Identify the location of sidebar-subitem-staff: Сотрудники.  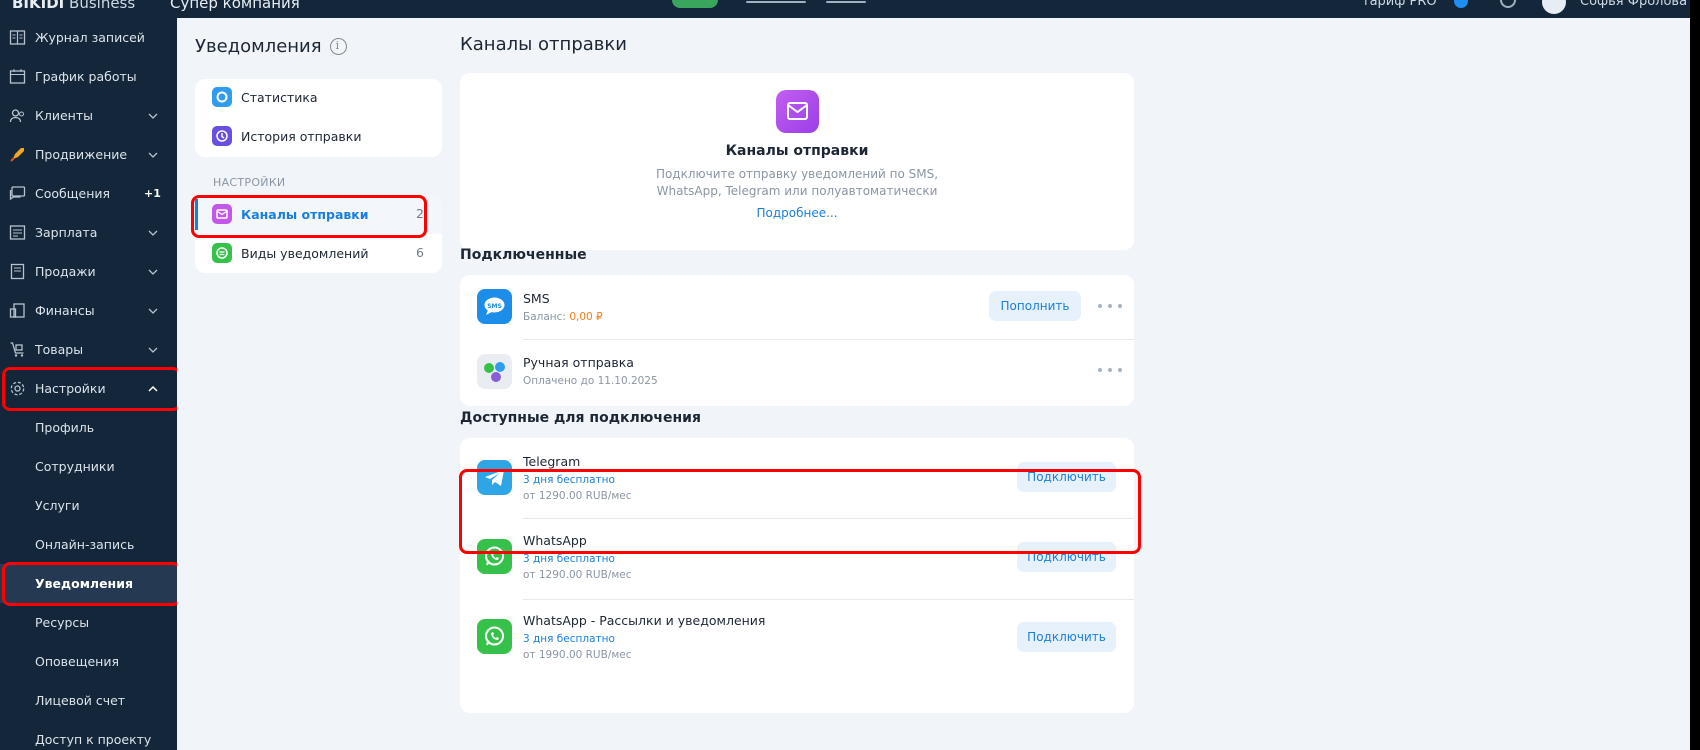
(88, 466).